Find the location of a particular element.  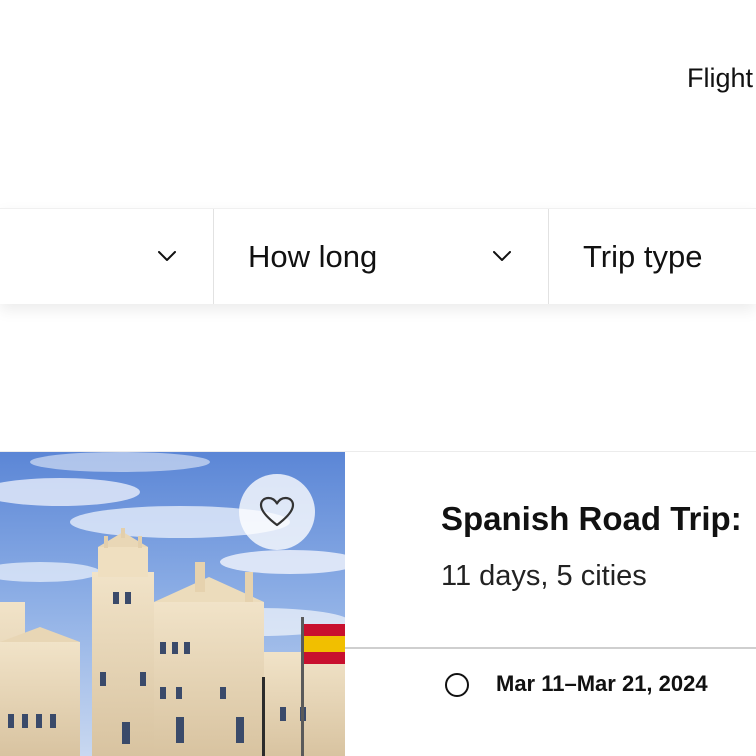

filter-label: How long is located at coordinates (313, 256).